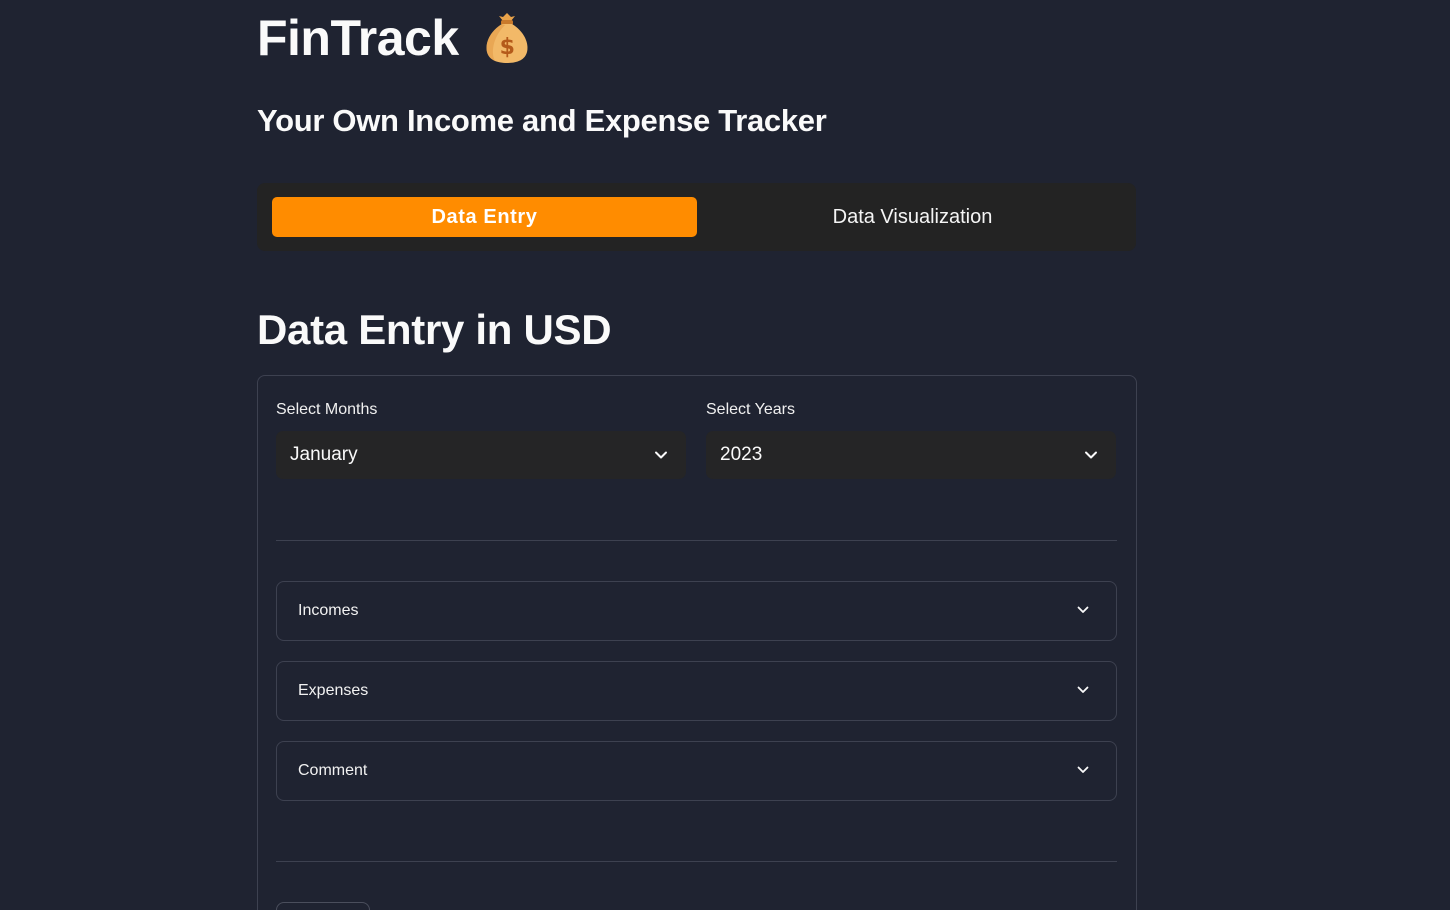 Image resolution: width=1450 pixels, height=910 pixels. What do you see at coordinates (542, 120) in the screenshot?
I see `app-subtitle: Your Own Income and Expense Tracker` at bounding box center [542, 120].